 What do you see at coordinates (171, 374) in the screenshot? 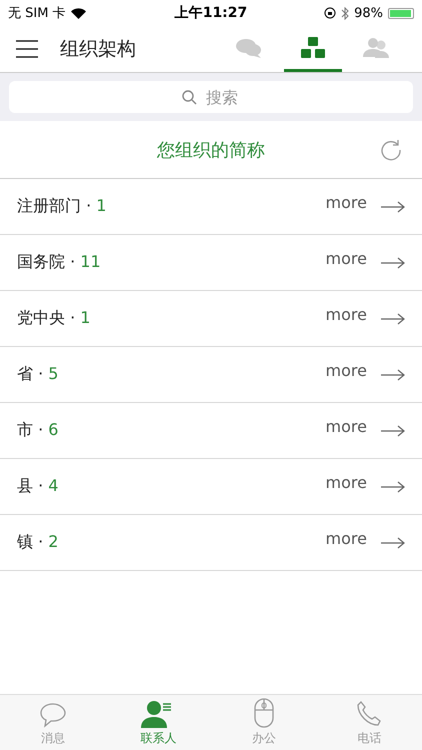
I see `department-name: 省 · 5` at bounding box center [171, 374].